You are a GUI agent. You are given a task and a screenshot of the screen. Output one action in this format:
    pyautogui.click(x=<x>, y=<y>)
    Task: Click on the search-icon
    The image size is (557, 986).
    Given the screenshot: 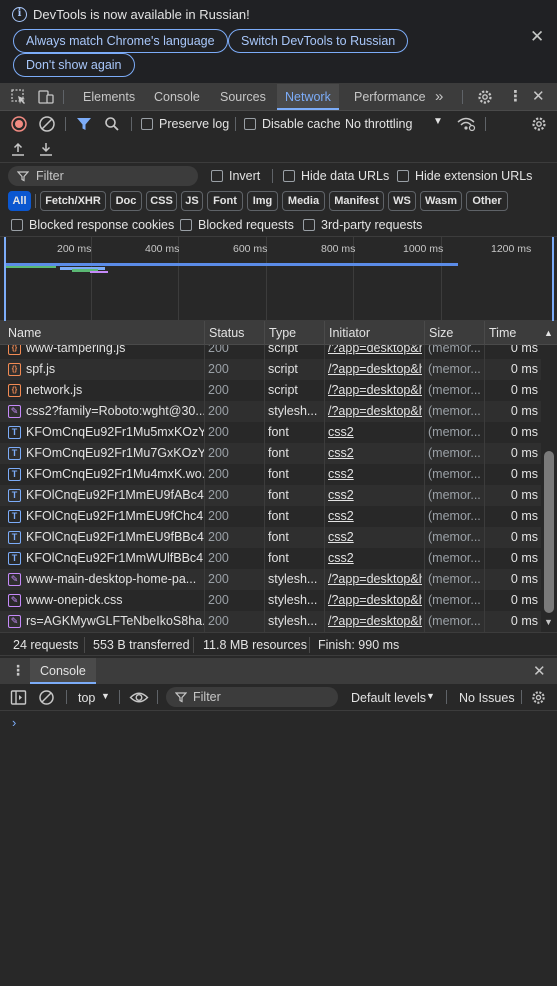 What is the action you would take?
    pyautogui.click(x=112, y=124)
    